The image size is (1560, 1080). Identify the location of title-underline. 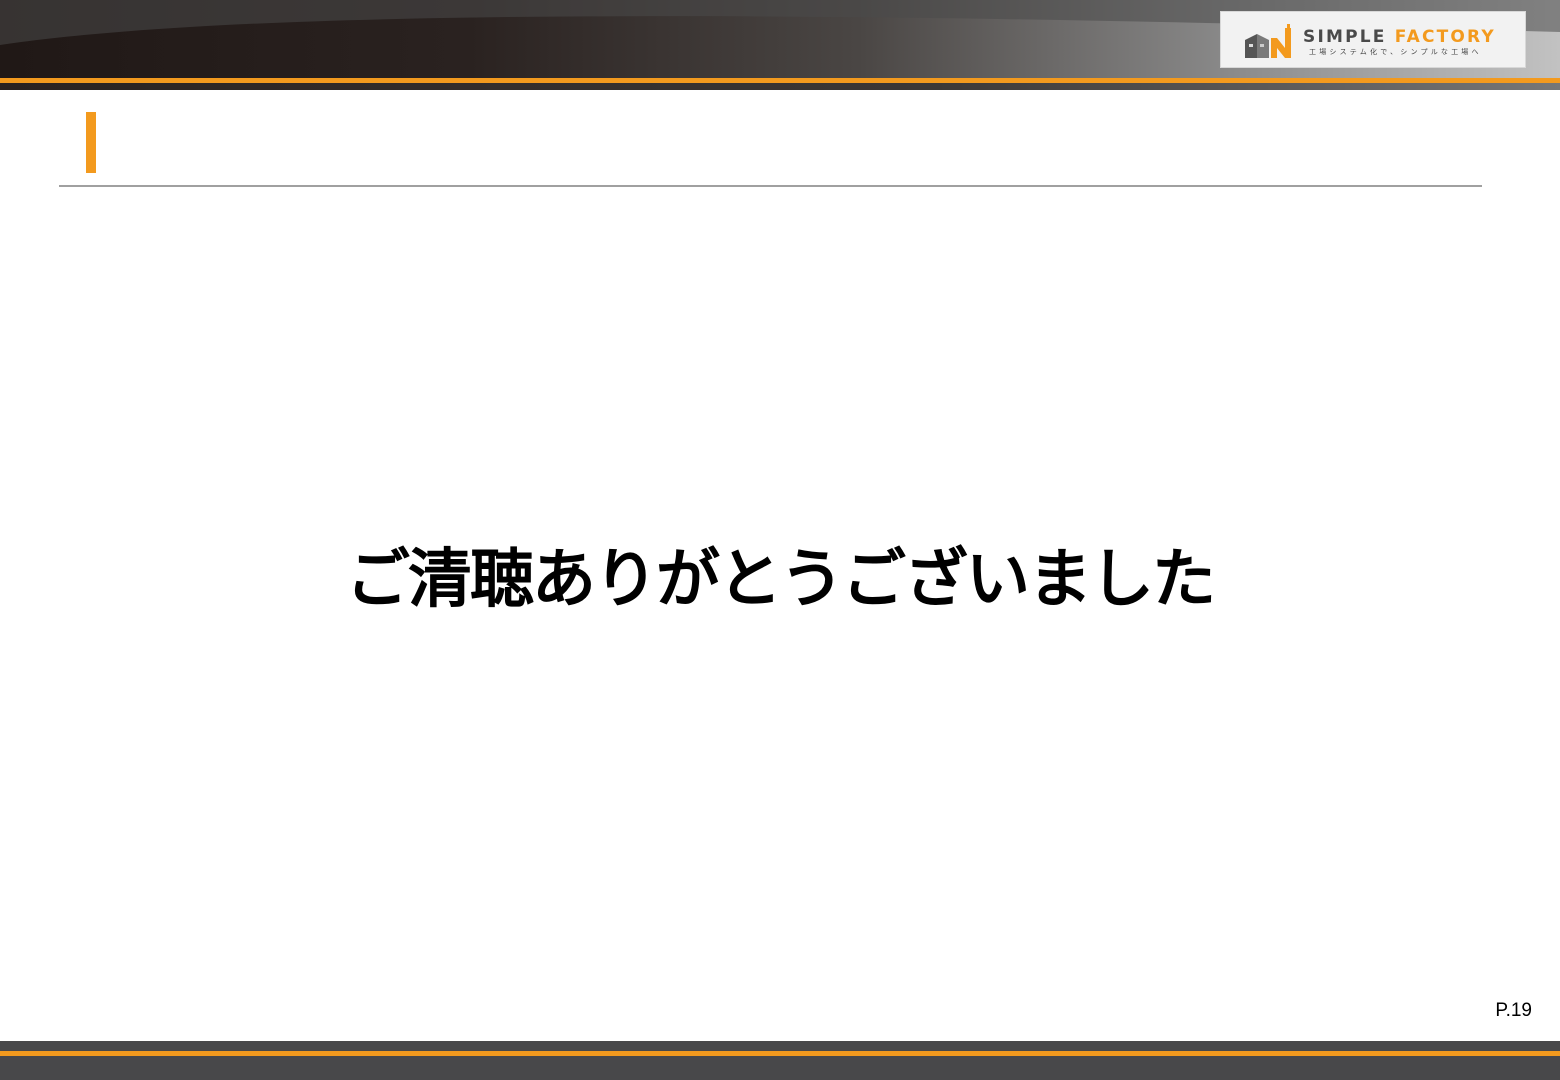
(770, 186).